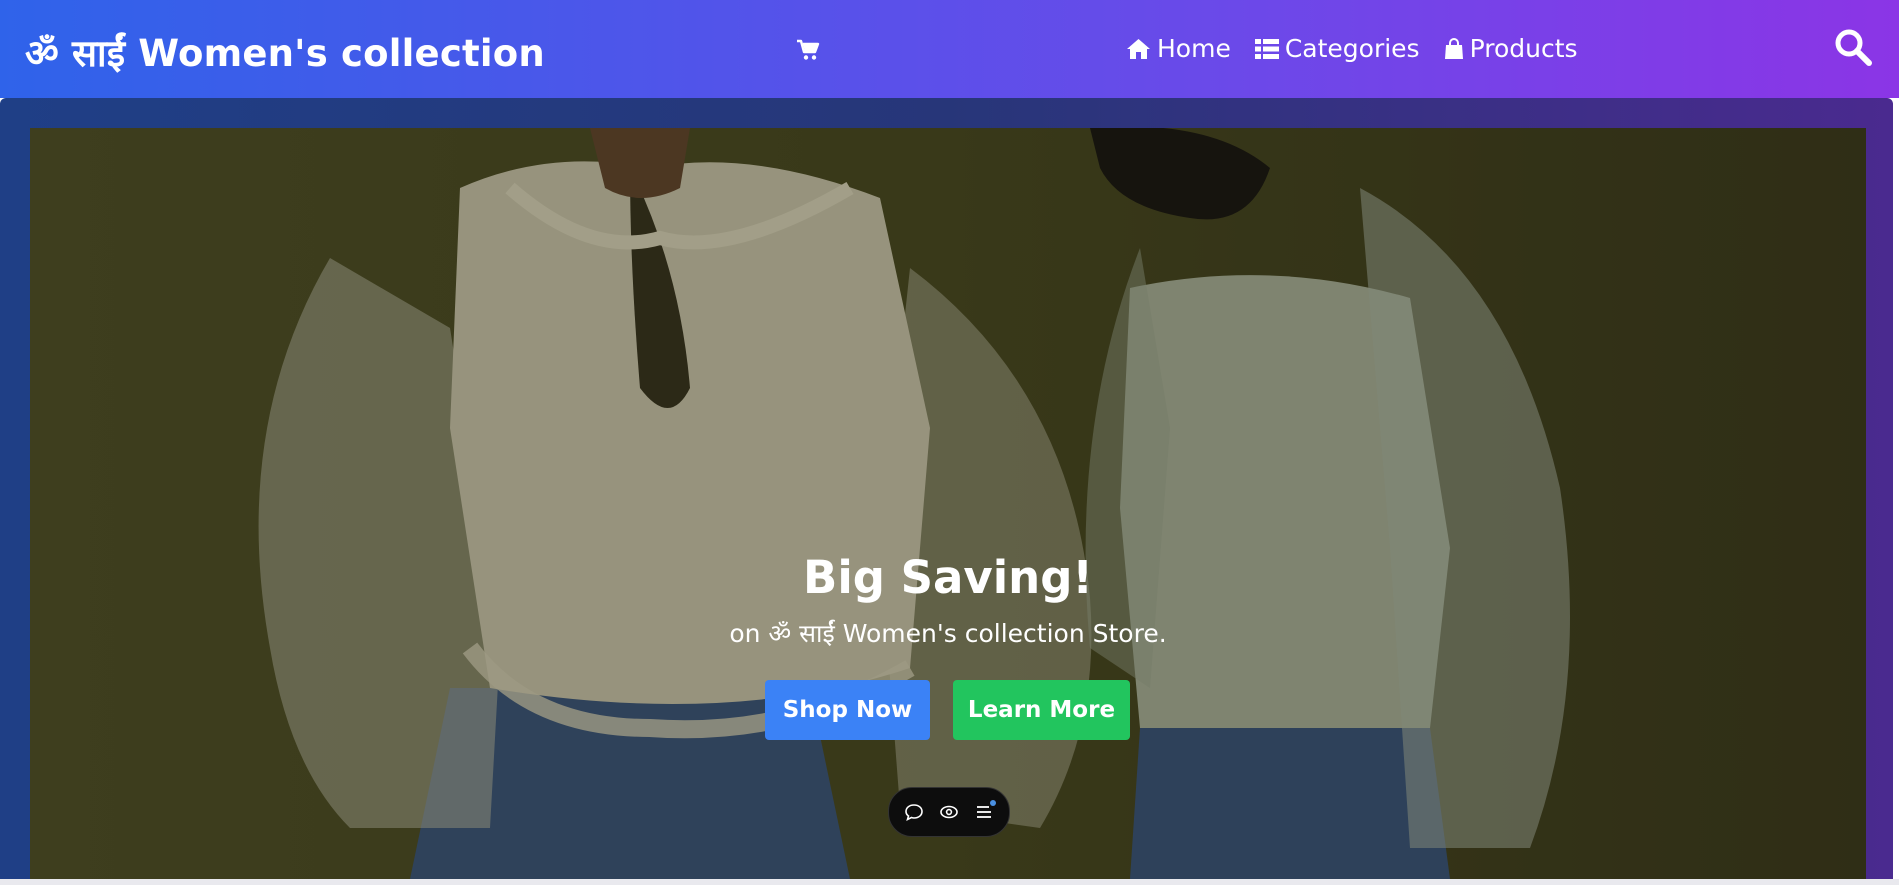  Describe the element at coordinates (1041, 710) in the screenshot. I see `learn-more-button: Learn More` at that location.